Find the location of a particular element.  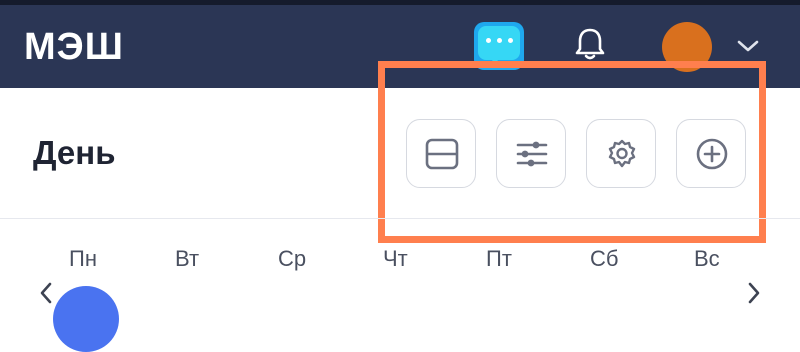

selected-day is located at coordinates (86, 319).